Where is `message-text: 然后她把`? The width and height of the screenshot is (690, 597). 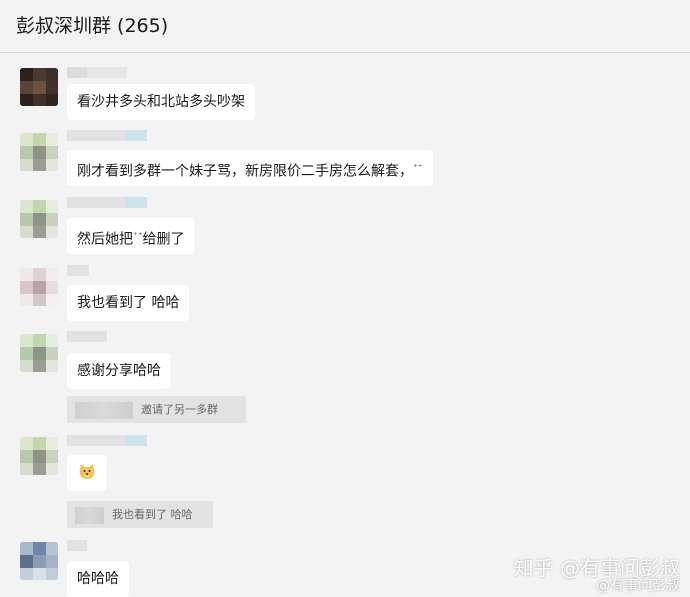 message-text: 然后她把 is located at coordinates (105, 239).